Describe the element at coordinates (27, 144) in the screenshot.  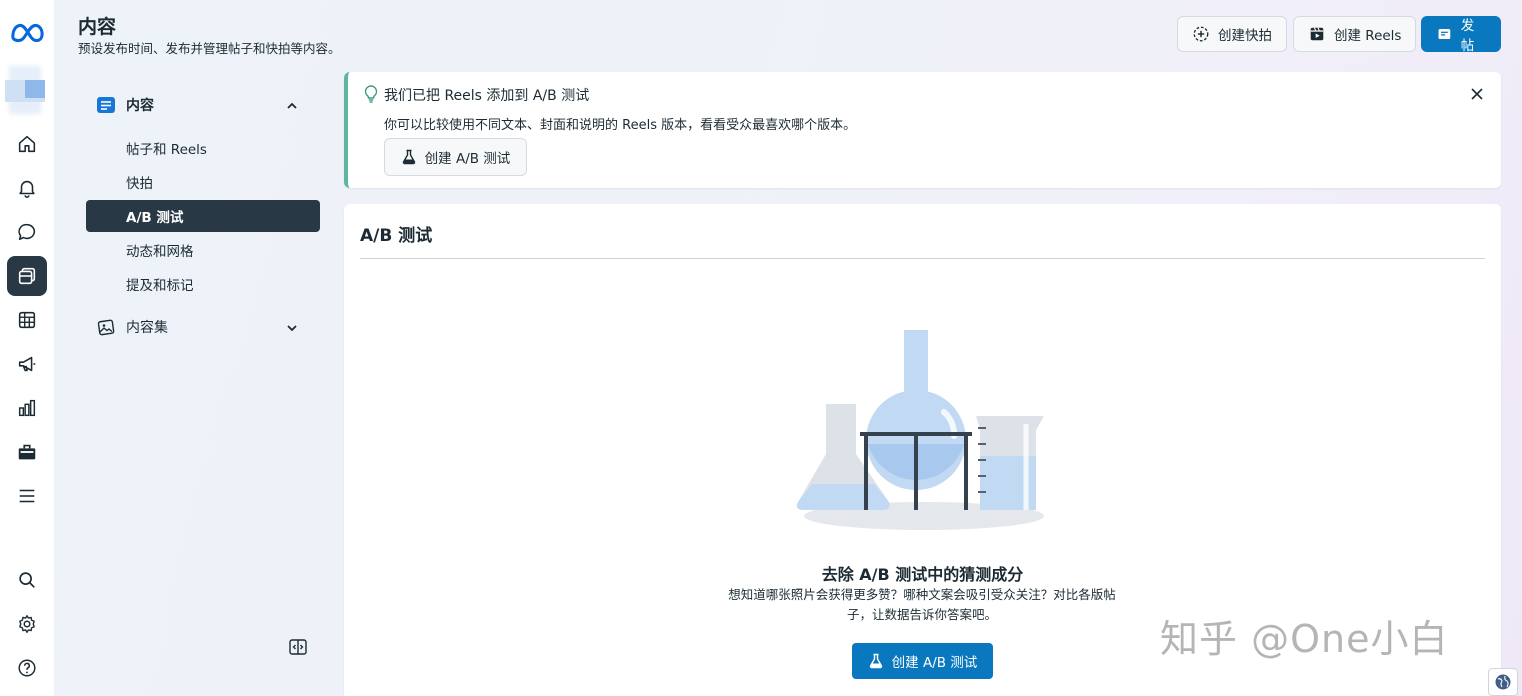
I see `home-icon` at that location.